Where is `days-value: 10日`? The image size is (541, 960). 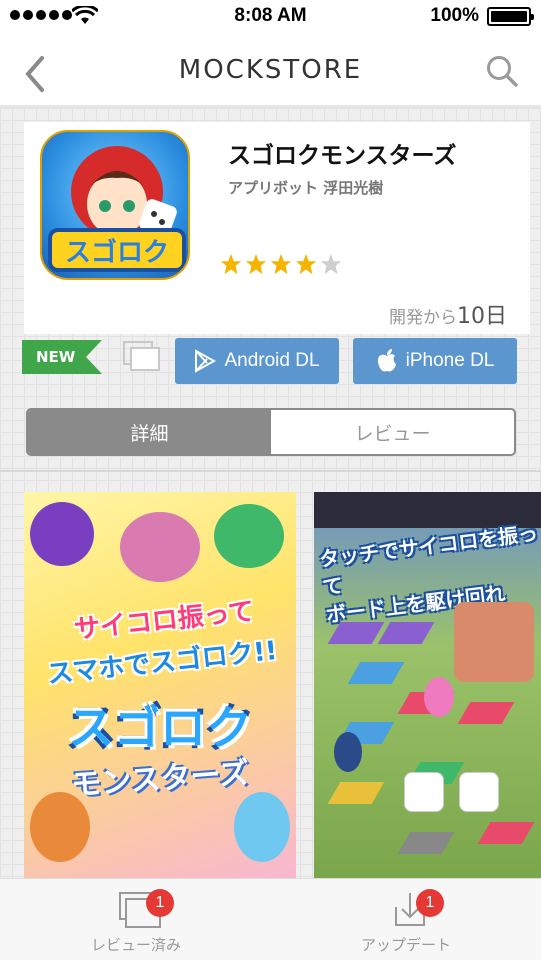
days-value: 10日 is located at coordinates (482, 316).